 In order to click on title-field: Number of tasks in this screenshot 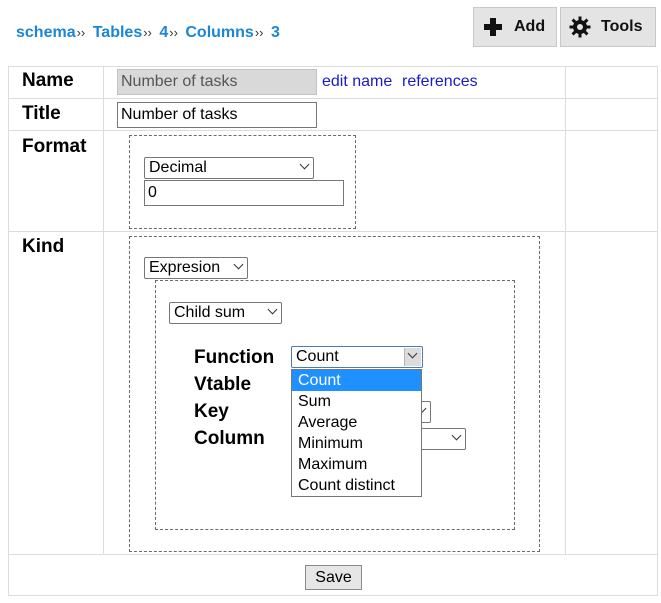, I will do `click(217, 115)`.